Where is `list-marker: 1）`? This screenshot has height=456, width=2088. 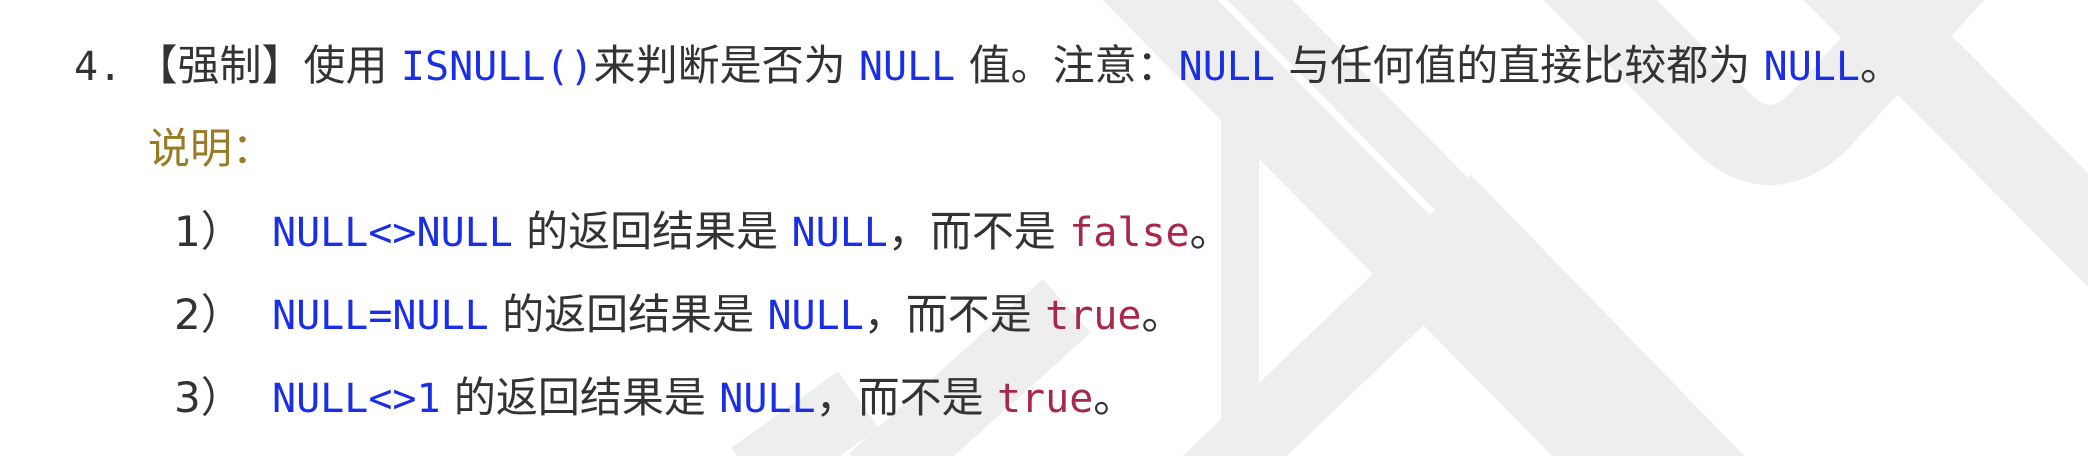
list-marker: 1） is located at coordinates (208, 231).